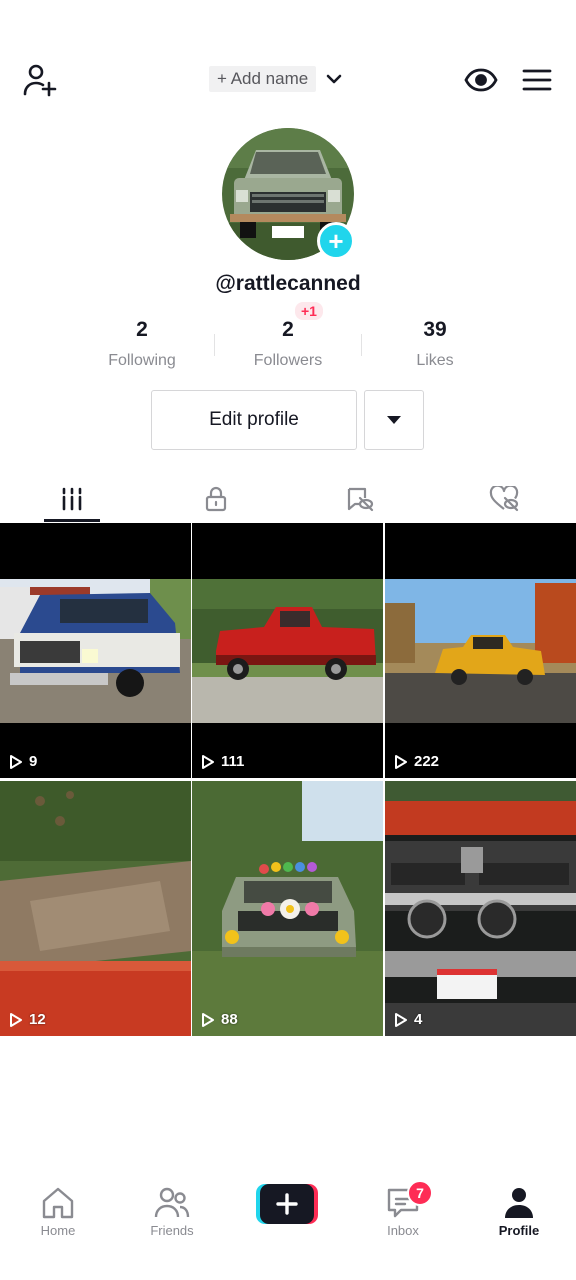 This screenshot has width=576, height=1280. What do you see at coordinates (435, 344) in the screenshot?
I see `likes-stat: 39 Likes` at bounding box center [435, 344].